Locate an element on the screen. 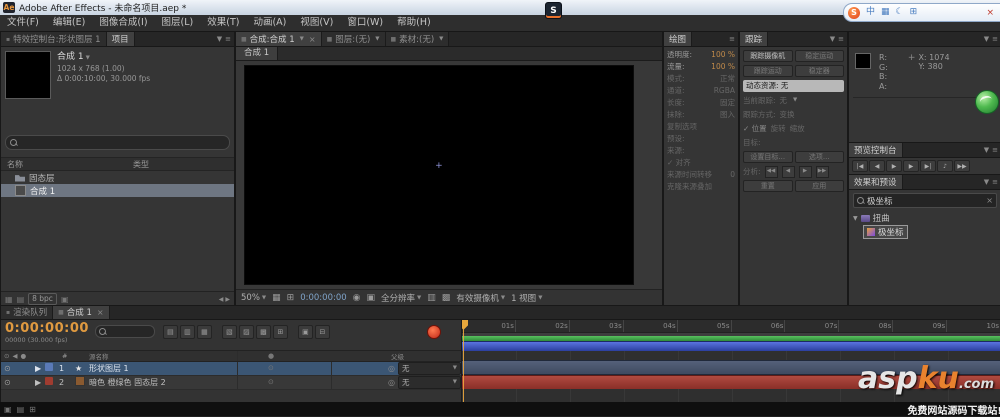  paint-property-row: 克隆来源叠加 is located at coordinates (701, 187).